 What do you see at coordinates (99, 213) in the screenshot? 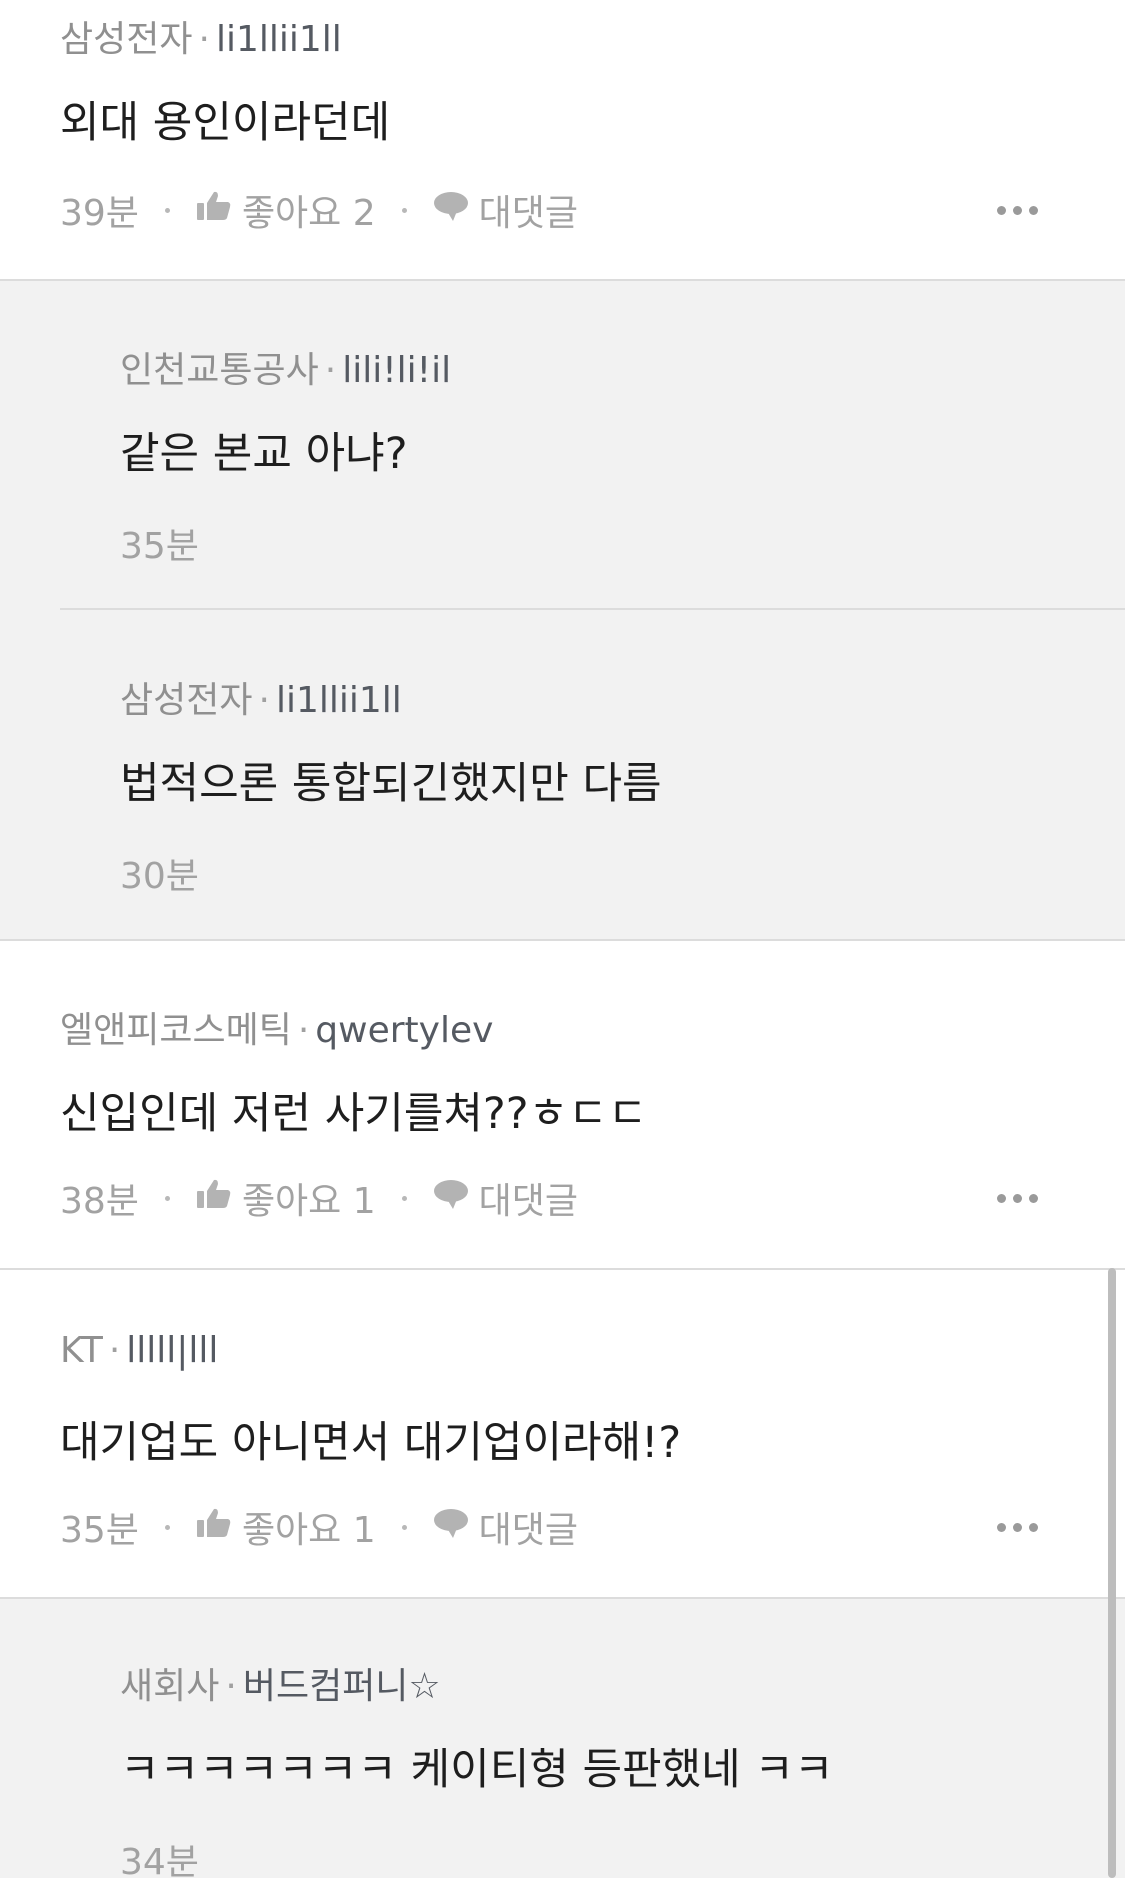
I see `comment-time: 39분` at bounding box center [99, 213].